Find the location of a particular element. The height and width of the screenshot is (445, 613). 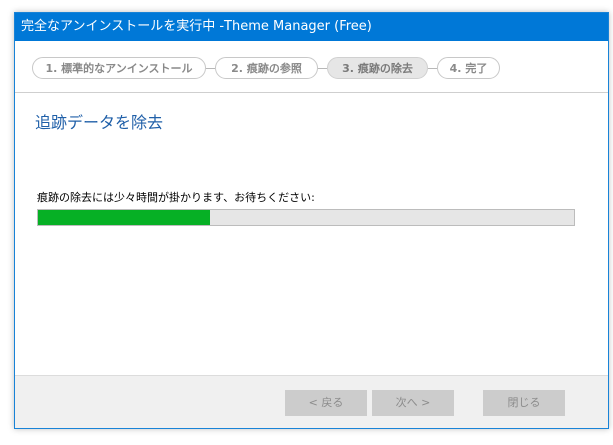

step-standard-uninstall: 1. 標準的なアンインストール is located at coordinates (119, 68).